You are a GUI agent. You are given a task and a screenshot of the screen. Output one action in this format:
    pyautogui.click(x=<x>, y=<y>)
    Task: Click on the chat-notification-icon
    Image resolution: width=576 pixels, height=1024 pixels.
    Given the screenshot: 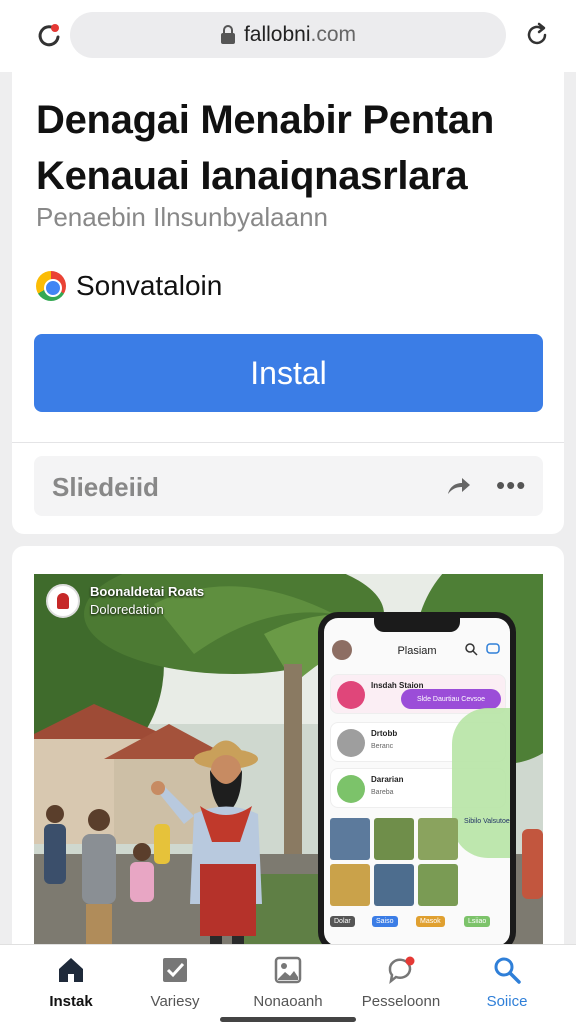 What is the action you would take?
    pyautogui.click(x=401, y=970)
    